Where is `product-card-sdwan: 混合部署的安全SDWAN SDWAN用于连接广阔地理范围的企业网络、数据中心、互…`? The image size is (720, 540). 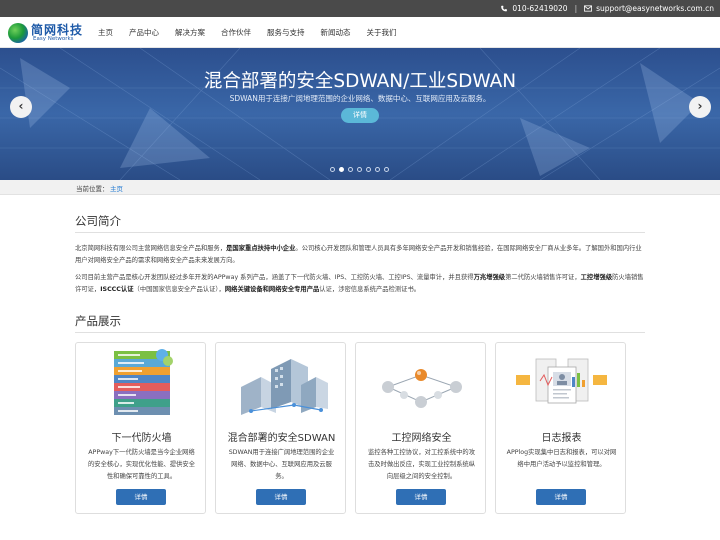 product-card-sdwan: 混合部署的安全SDWAN SDWAN用于连接广阔地理范围的企业网络、数据中心、互… is located at coordinates (280, 428).